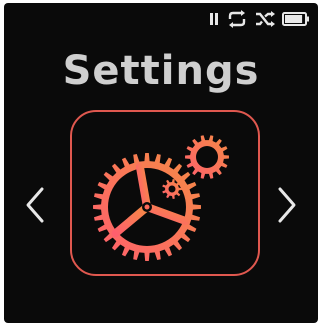  I want to click on battery-level, so click(294, 19).